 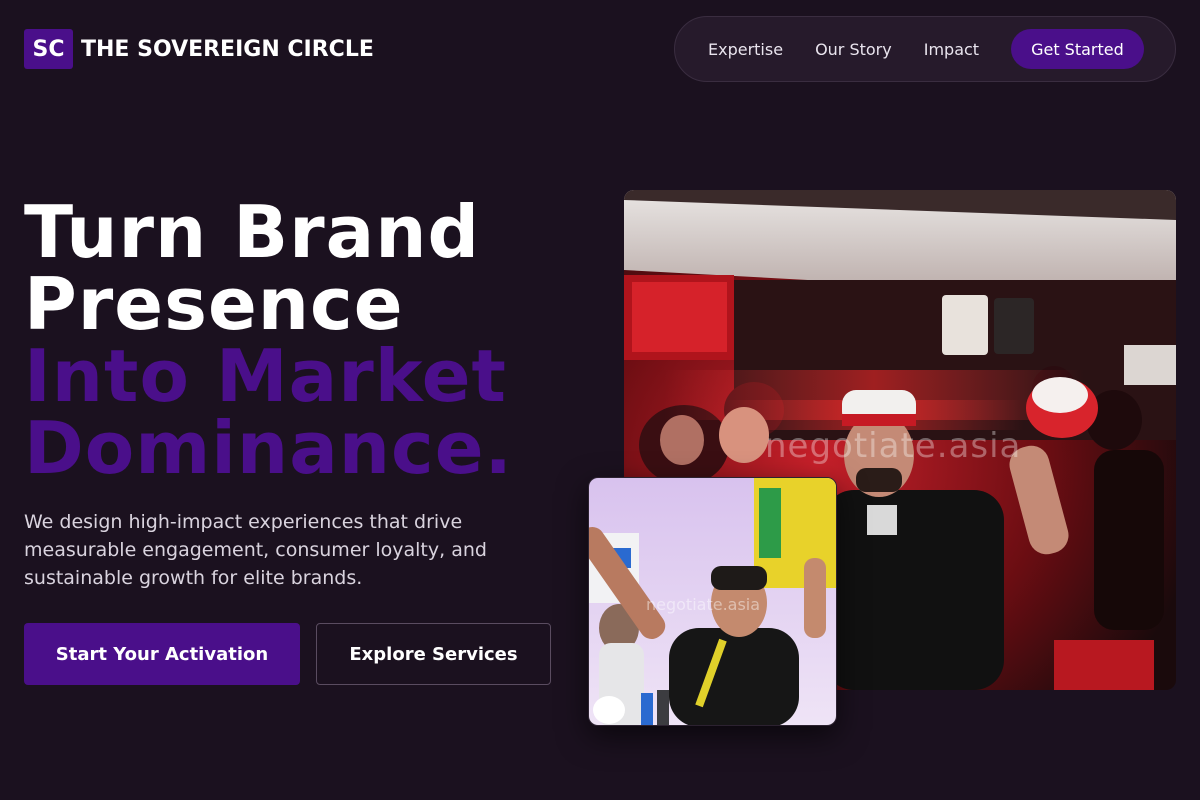 I want to click on headline-line: Turn Brand, so click(x=252, y=232).